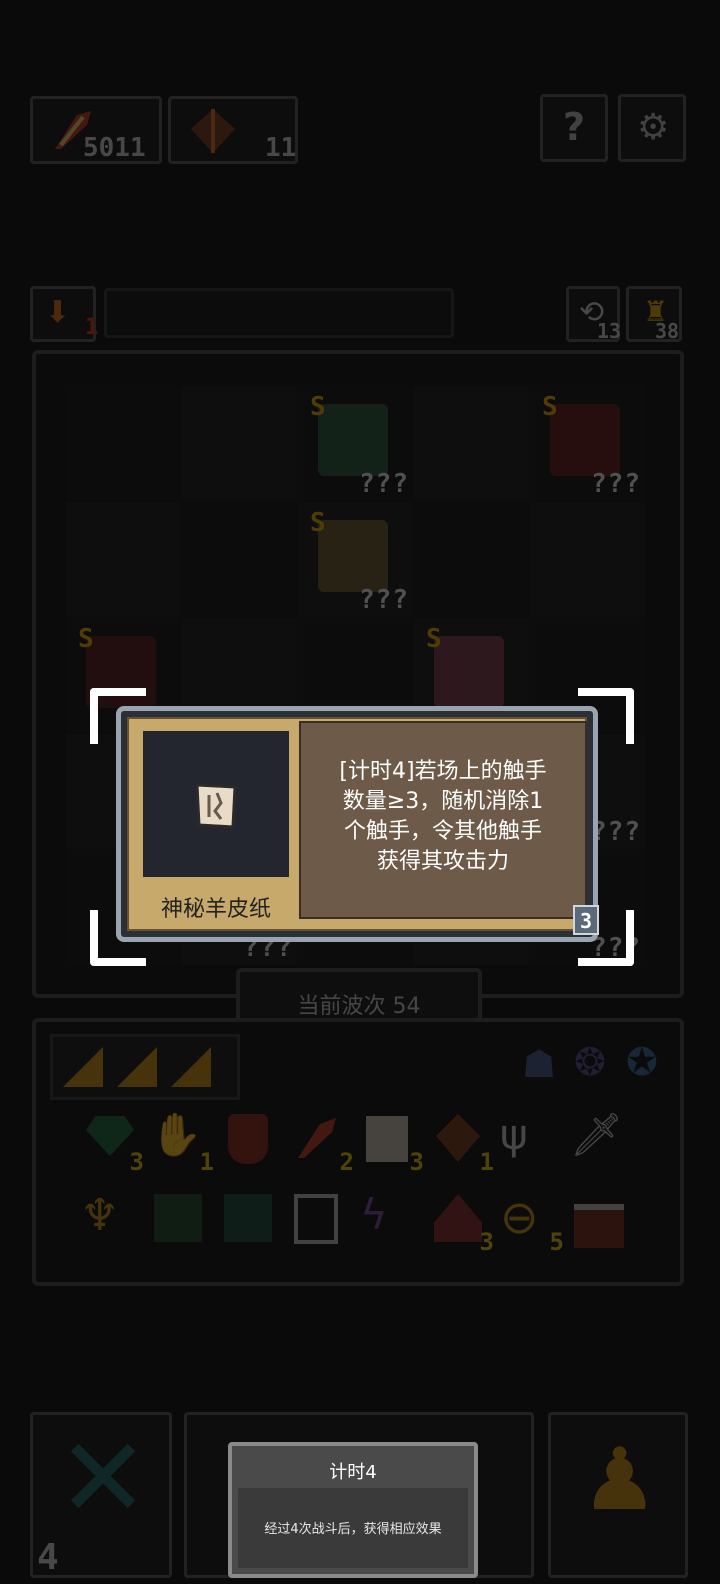  I want to click on item-description: [计时4]若场上的触手 数量≥3，随机消除1 个触手，令其他触手 获得其攻击力, so click(443, 817).